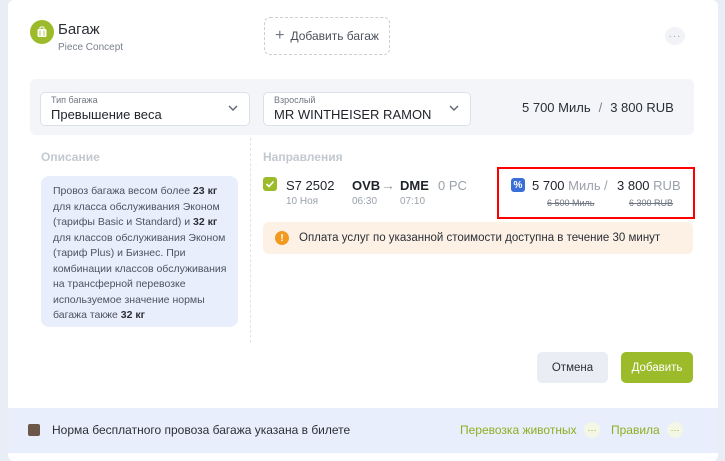  I want to click on price-highlight, so click(596, 193).